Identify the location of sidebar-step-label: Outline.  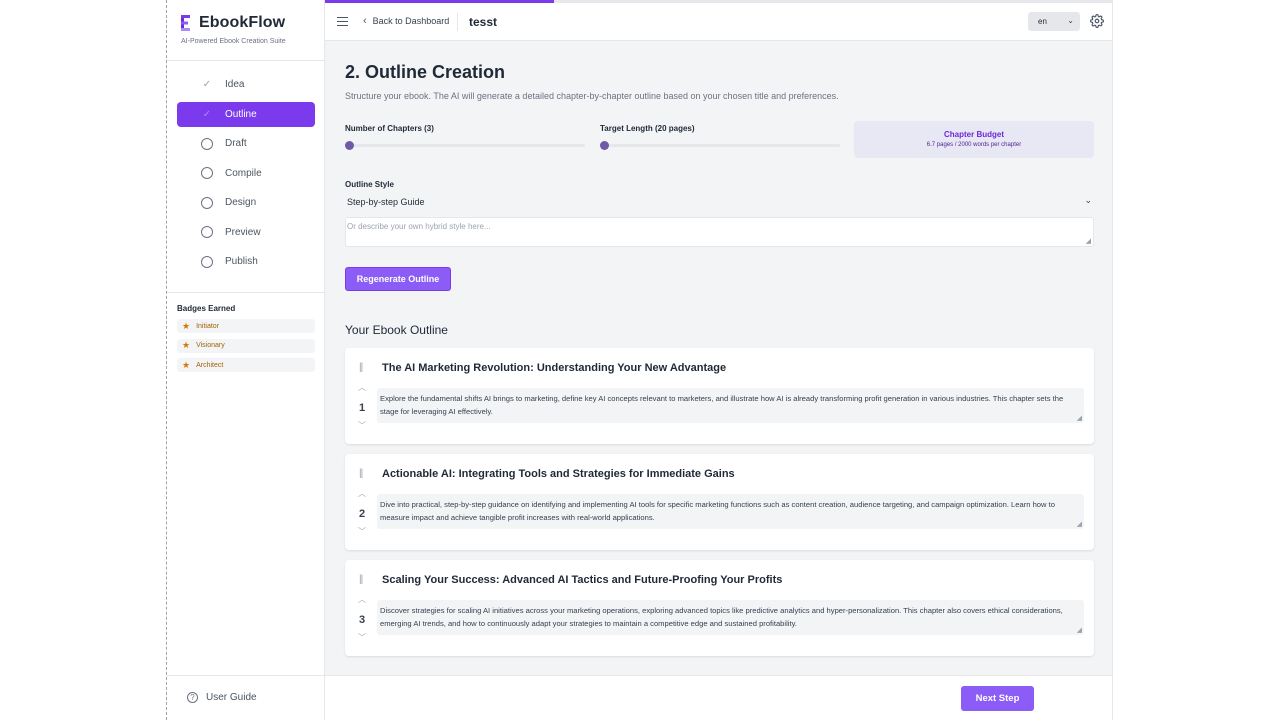
(241, 114).